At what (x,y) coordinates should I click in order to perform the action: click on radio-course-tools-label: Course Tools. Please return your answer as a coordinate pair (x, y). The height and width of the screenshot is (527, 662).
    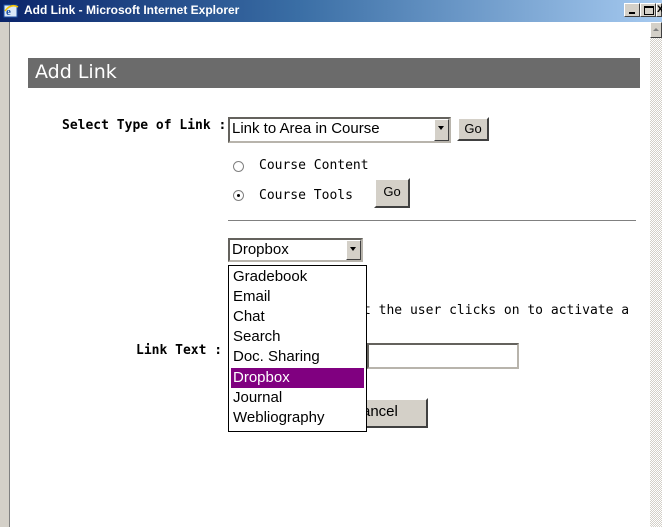
    Looking at the image, I should click on (306, 195).